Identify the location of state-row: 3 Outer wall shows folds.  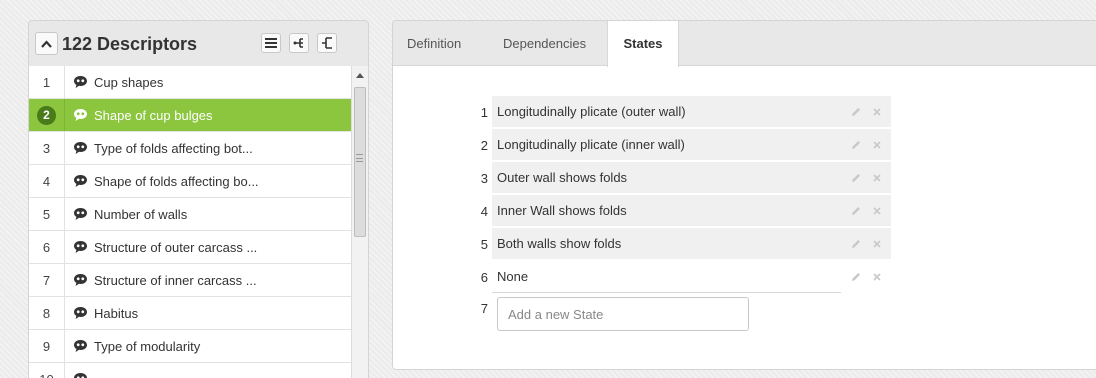
(678, 178).